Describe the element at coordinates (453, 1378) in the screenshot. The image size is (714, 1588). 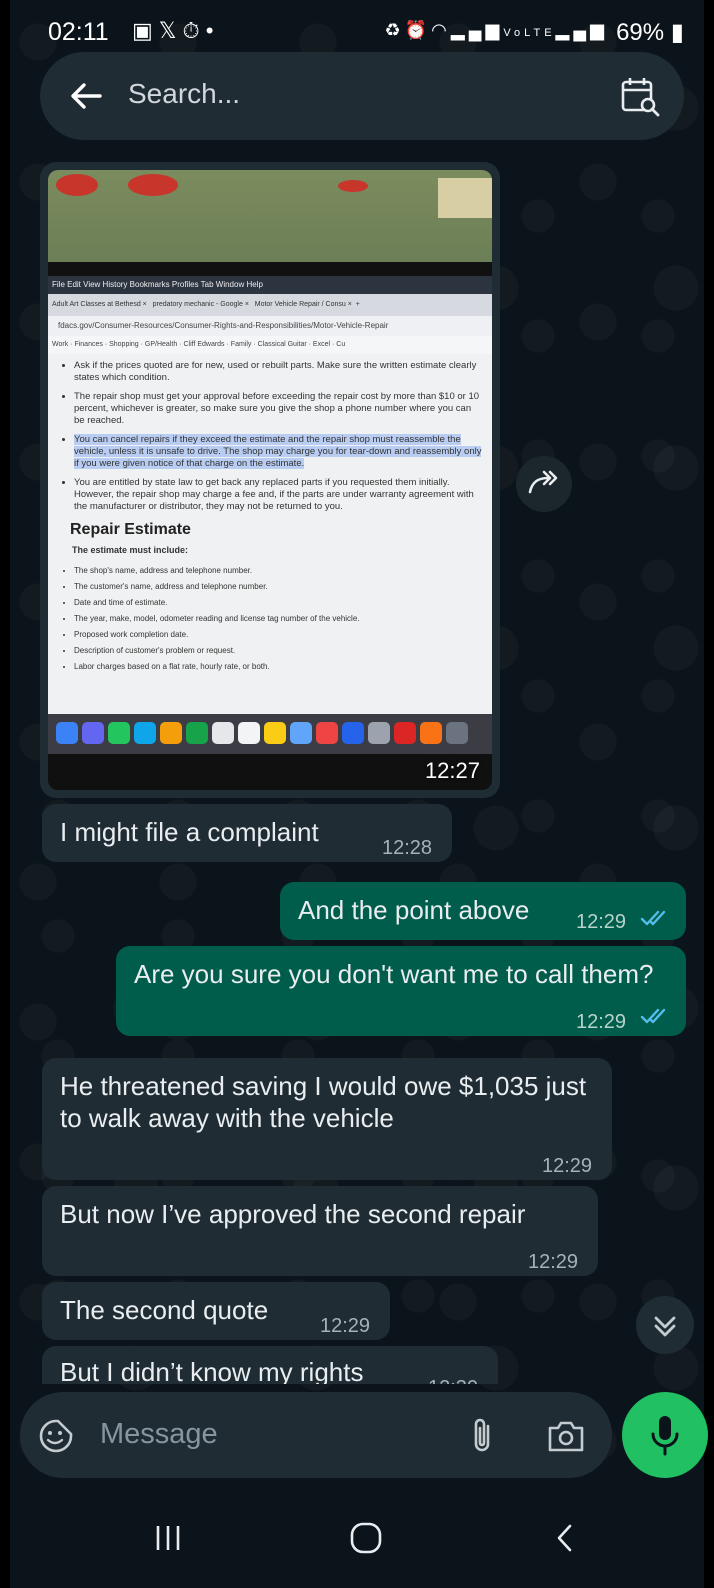
I see `message-time: 12:30` at that location.